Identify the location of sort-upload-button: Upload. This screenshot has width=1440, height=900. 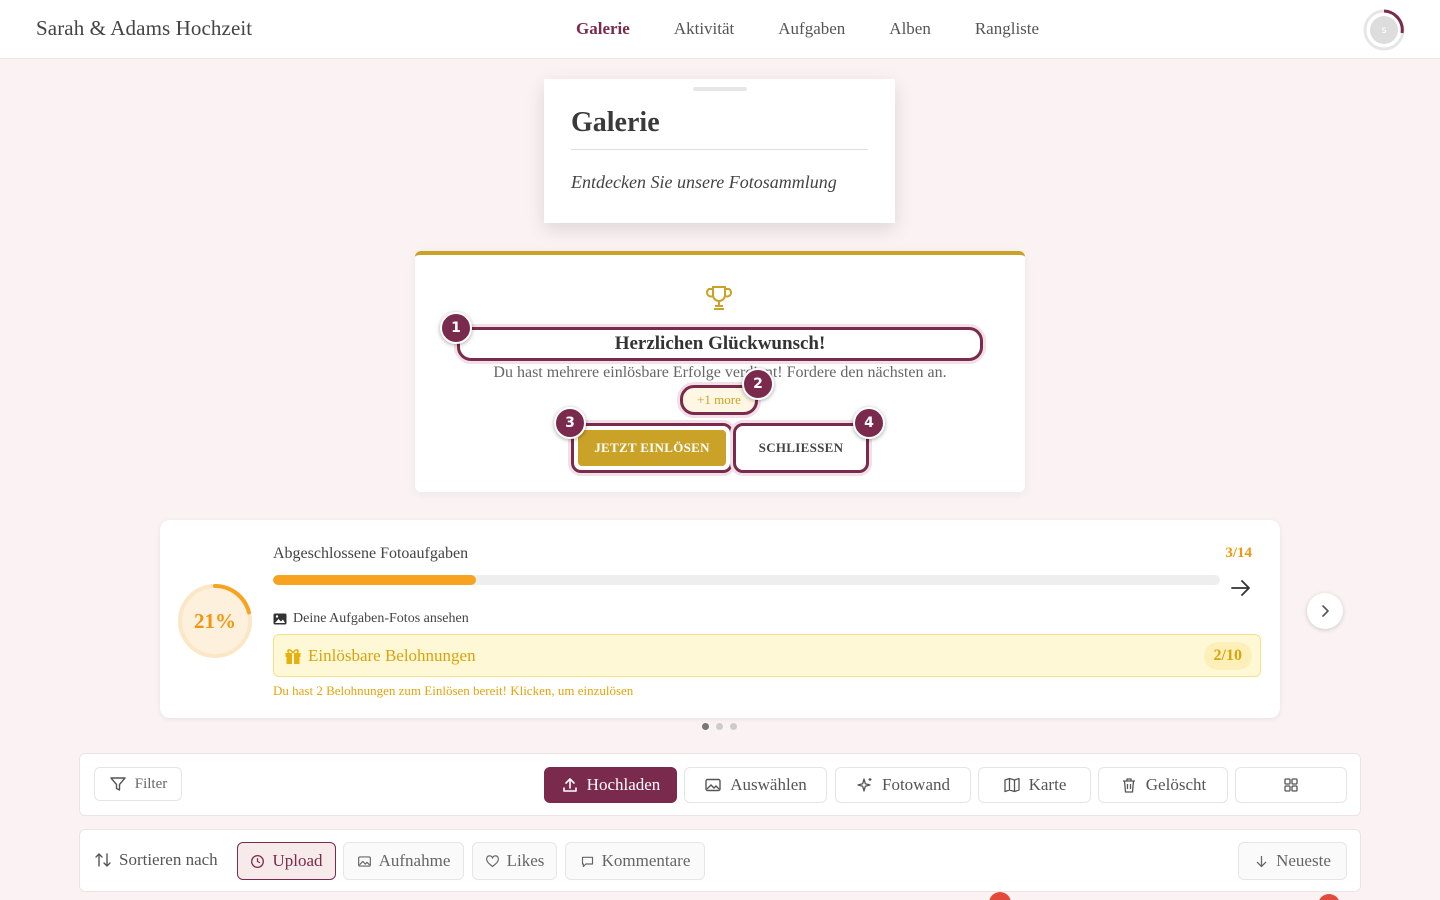
(286, 861).